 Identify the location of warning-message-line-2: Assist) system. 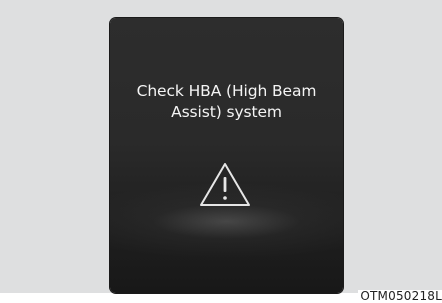
(226, 112).